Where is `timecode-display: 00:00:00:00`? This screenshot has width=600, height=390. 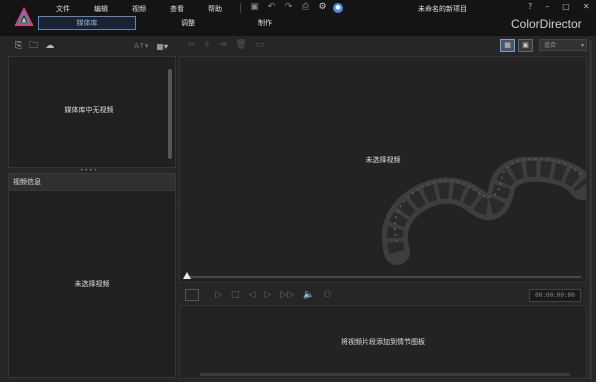 timecode-display: 00:00:00:00 is located at coordinates (555, 295).